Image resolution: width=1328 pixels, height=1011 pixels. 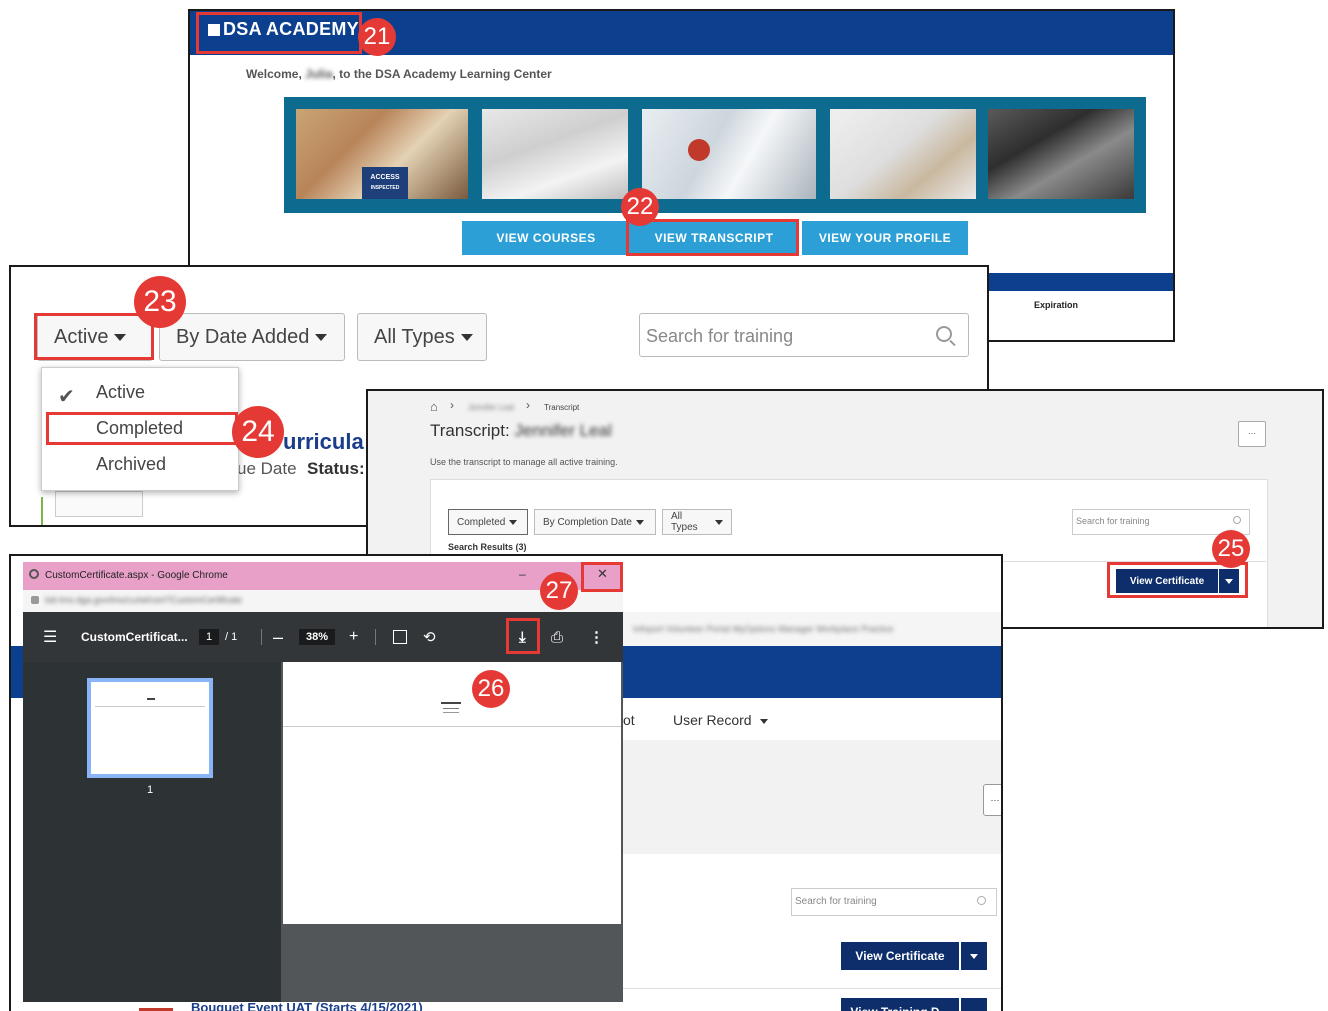 I want to click on home-icon: ⌂, so click(x=434, y=406).